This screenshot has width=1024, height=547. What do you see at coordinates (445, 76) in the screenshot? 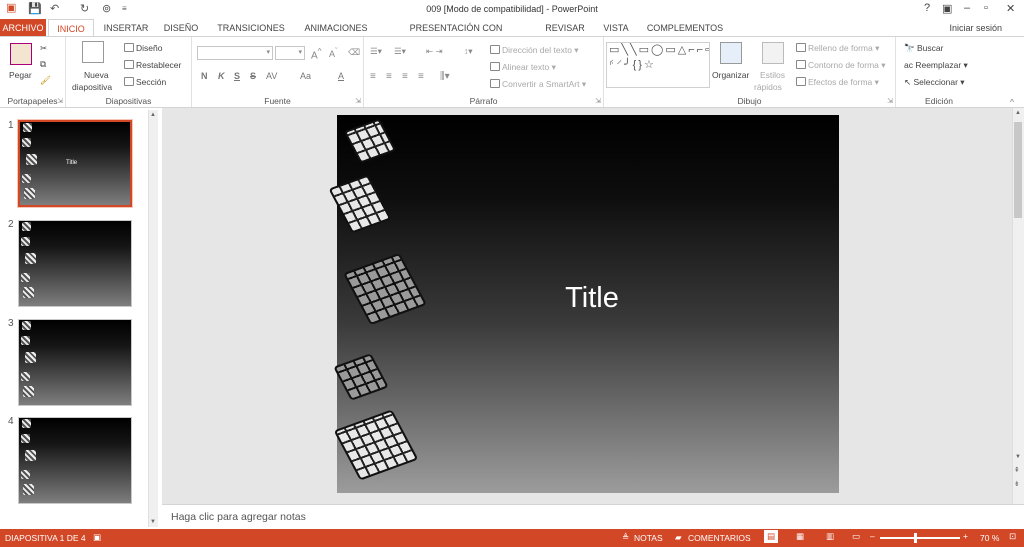
I see `columns-icon: ⫼▾` at bounding box center [445, 76].